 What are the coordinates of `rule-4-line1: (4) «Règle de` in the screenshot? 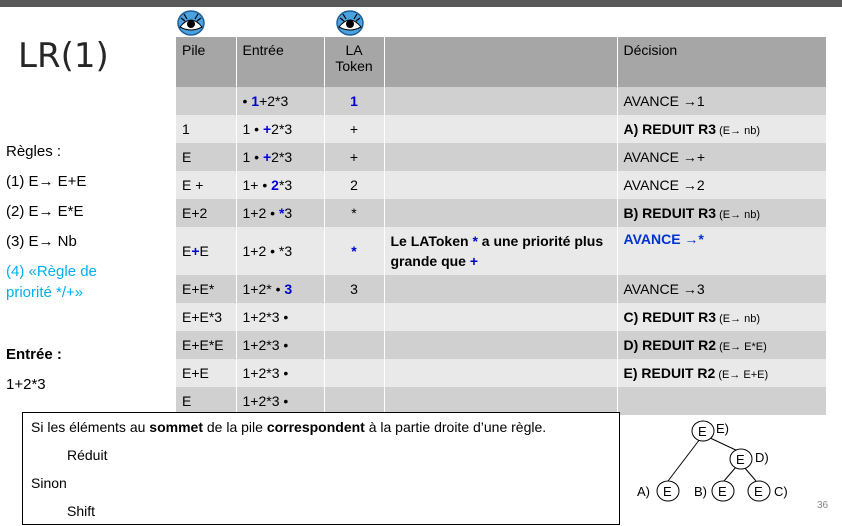 It's located at (51, 271).